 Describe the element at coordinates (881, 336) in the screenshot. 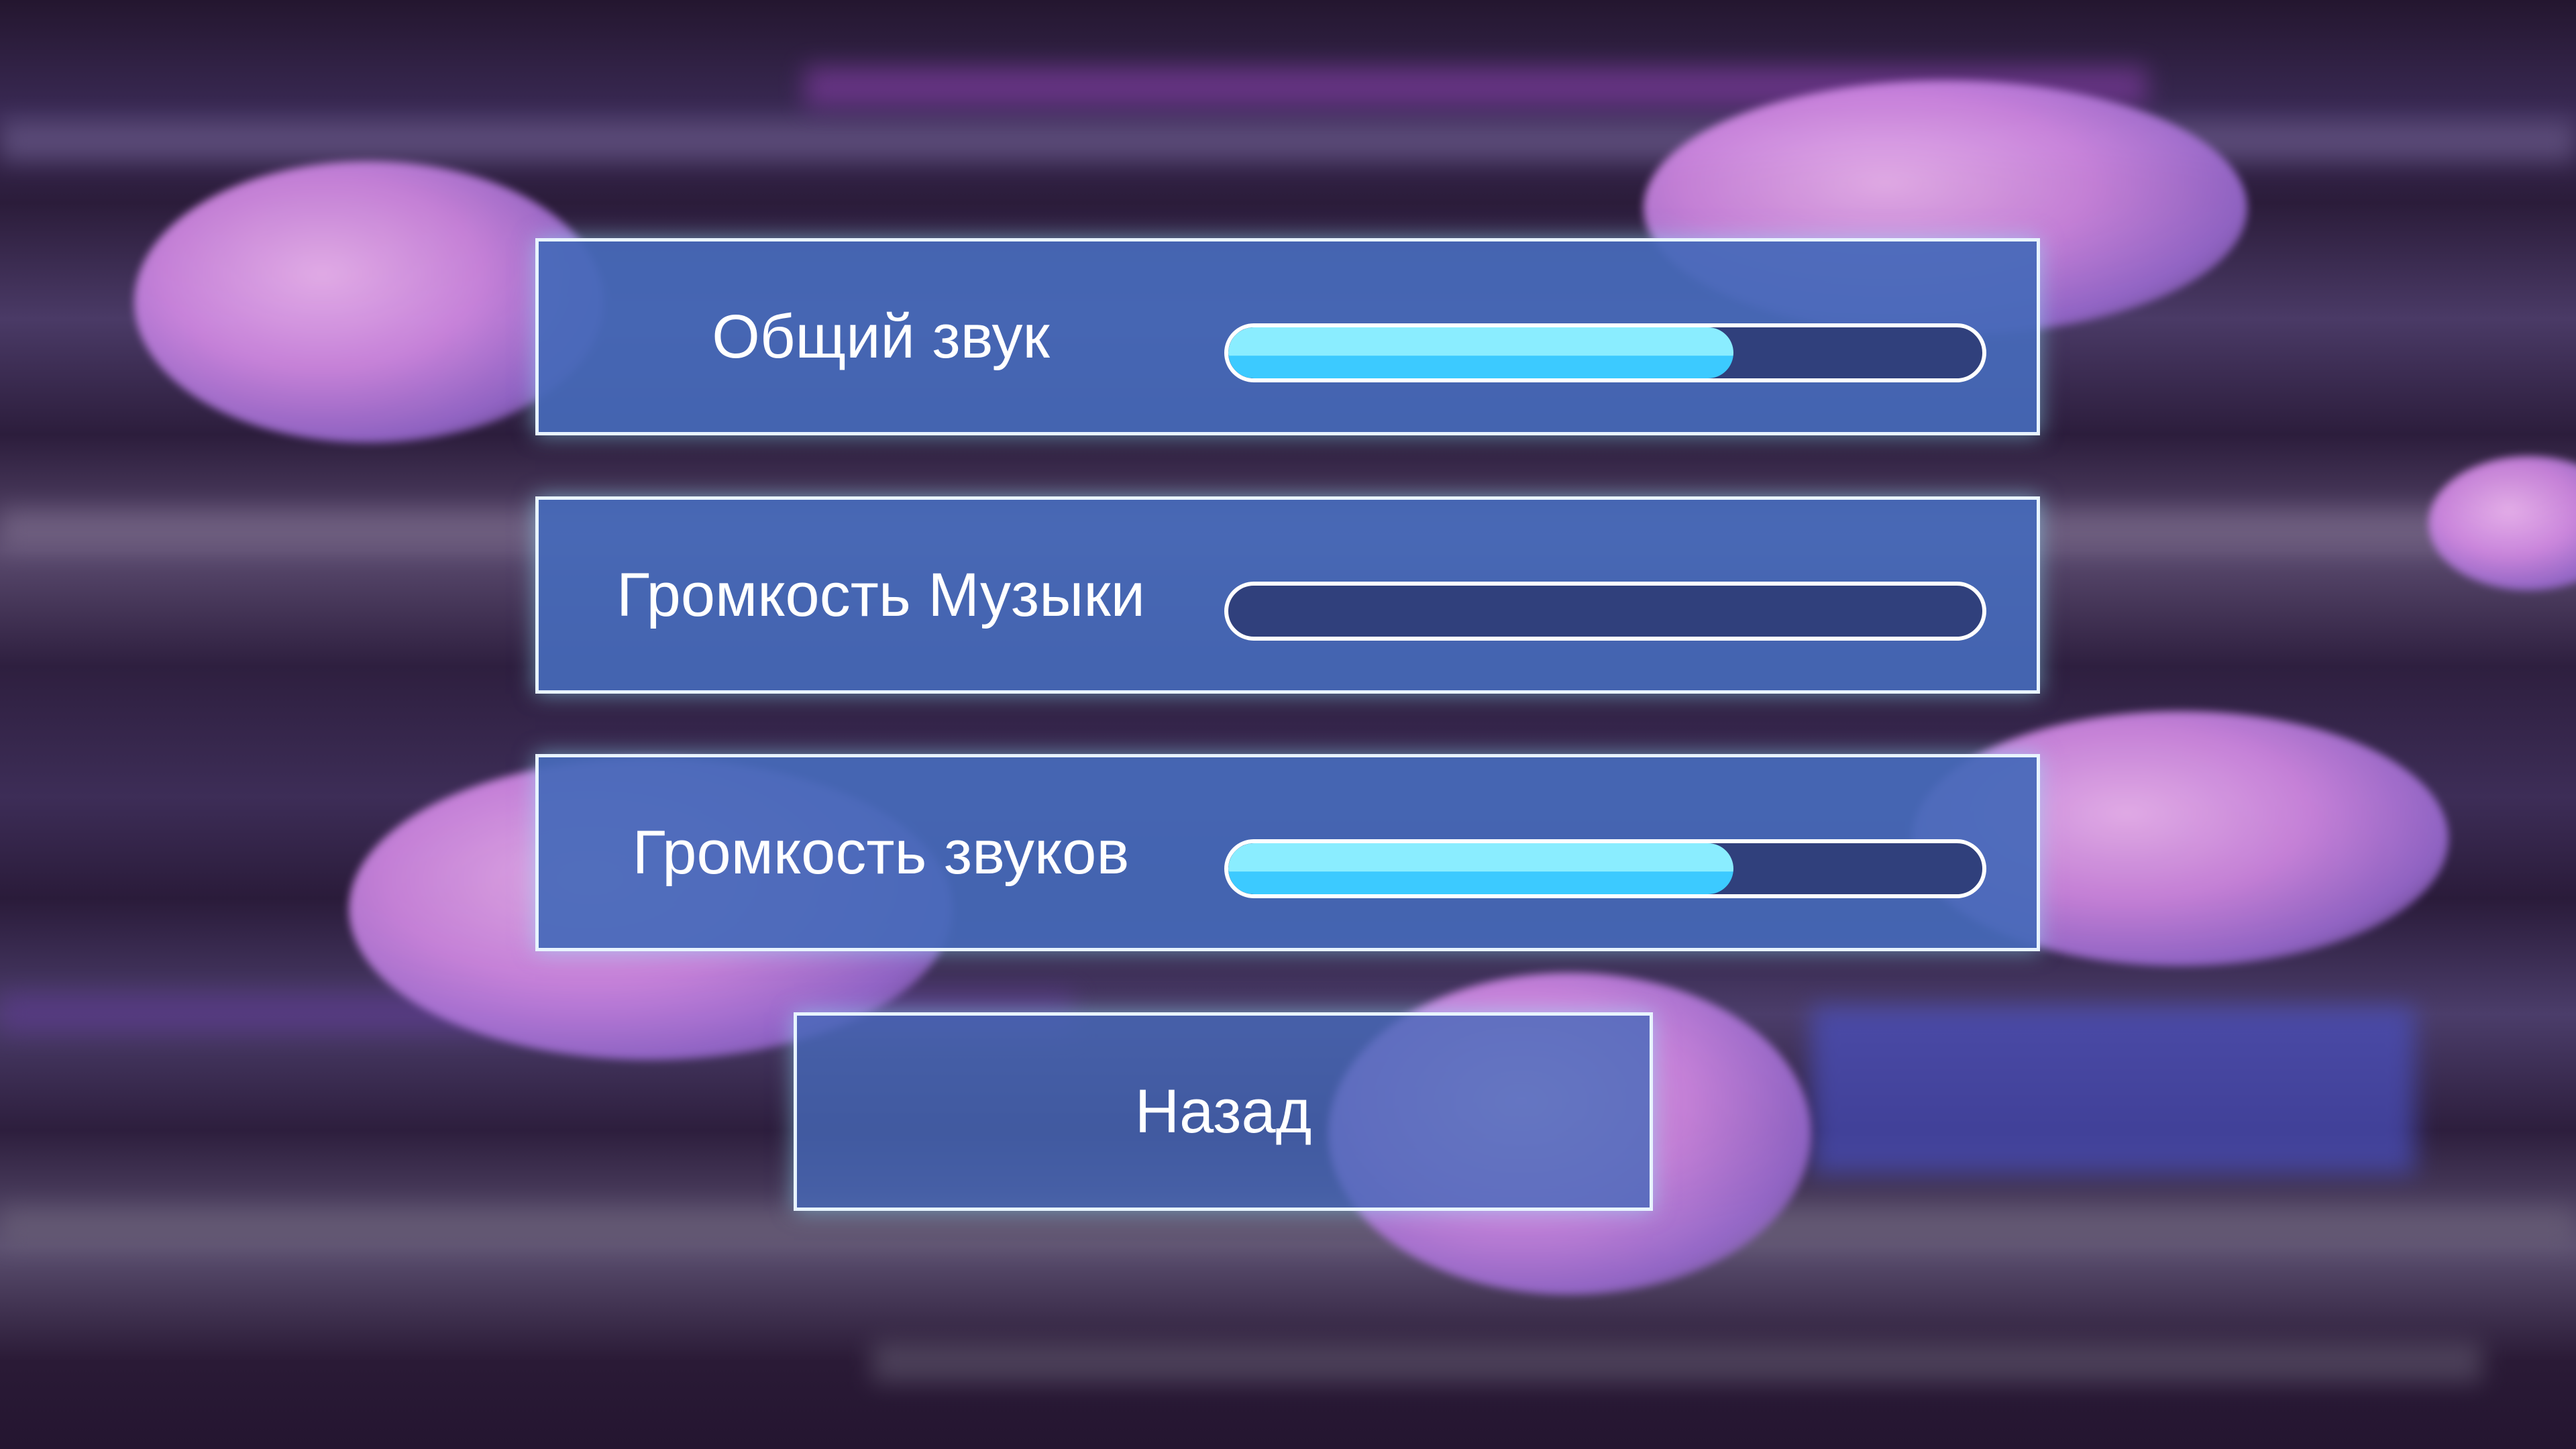

I see `setting-label: Общий звук` at that location.